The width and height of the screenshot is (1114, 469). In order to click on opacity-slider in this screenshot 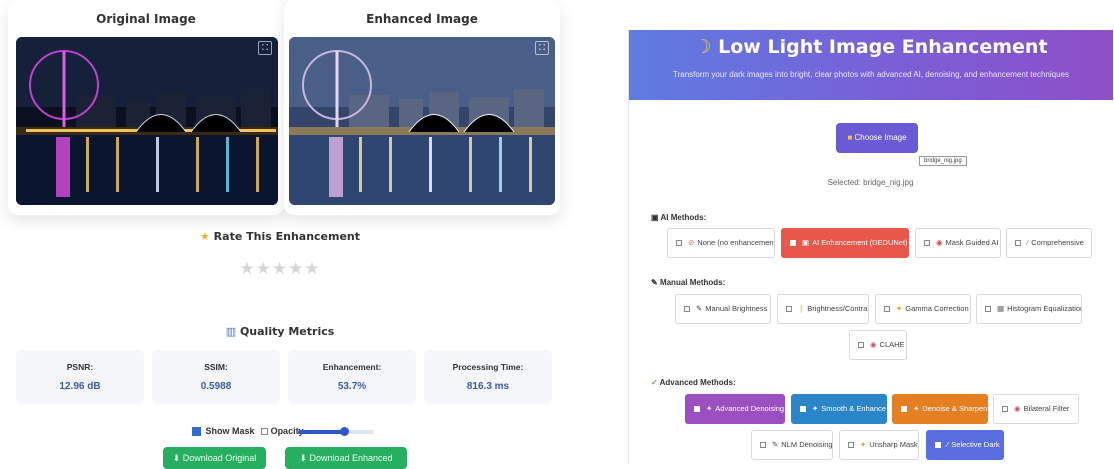, I will do `click(336, 431)`.